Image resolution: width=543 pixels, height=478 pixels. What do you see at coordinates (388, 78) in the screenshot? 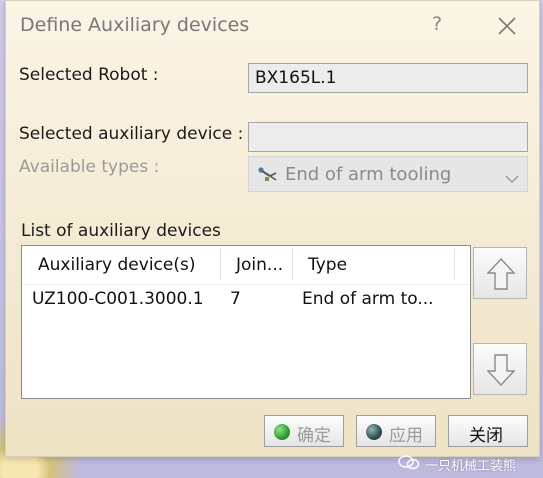
I see `selected-robot-field: BX165L.1` at bounding box center [388, 78].